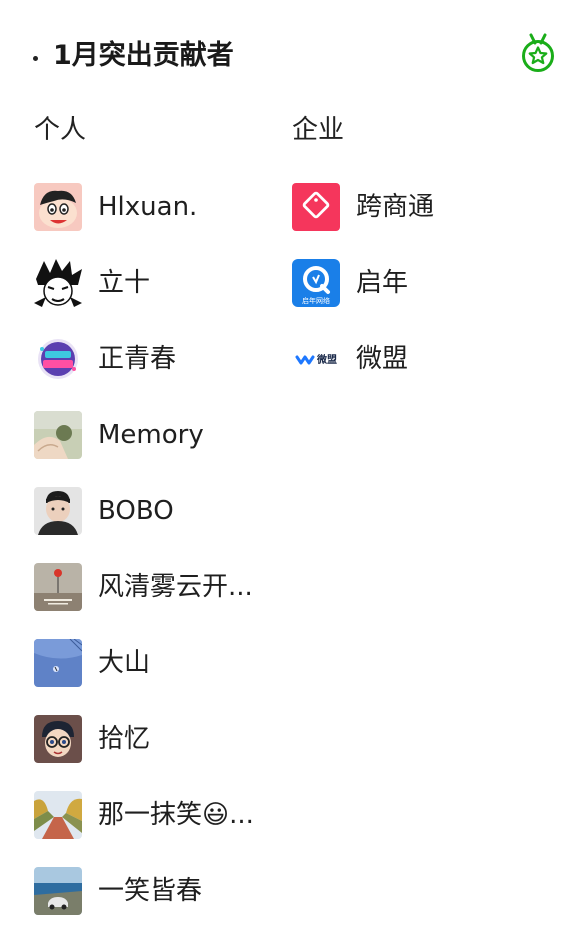  I want to click on kuashangtong-logo-icon, so click(316, 207).